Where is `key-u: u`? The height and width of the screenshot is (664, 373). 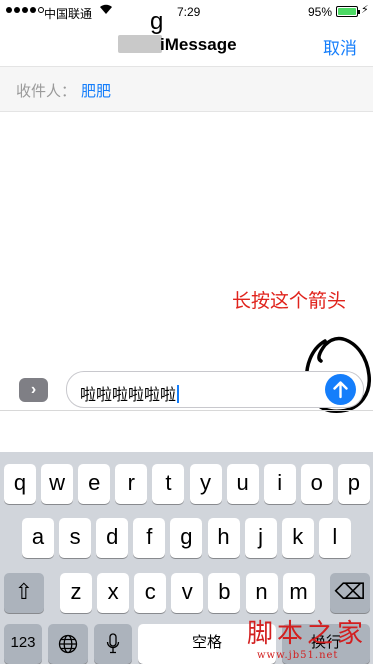 key-u: u is located at coordinates (242, 484).